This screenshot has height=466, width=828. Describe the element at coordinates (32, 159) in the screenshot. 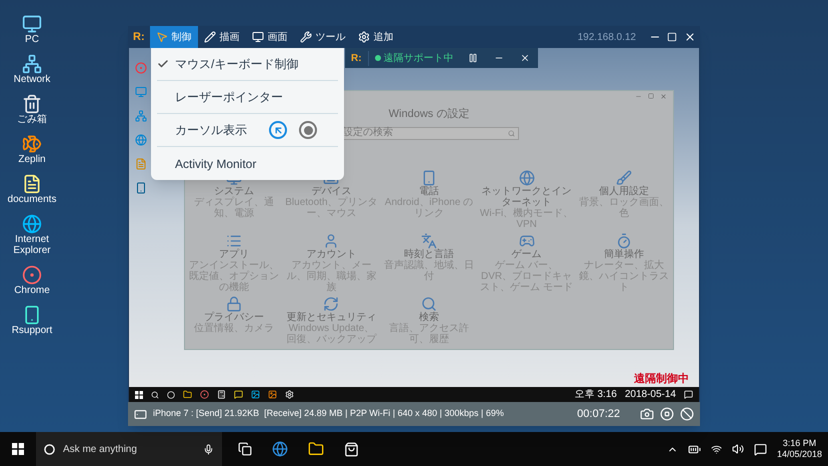

I see `desktop-icon-label: Zeplin` at that location.